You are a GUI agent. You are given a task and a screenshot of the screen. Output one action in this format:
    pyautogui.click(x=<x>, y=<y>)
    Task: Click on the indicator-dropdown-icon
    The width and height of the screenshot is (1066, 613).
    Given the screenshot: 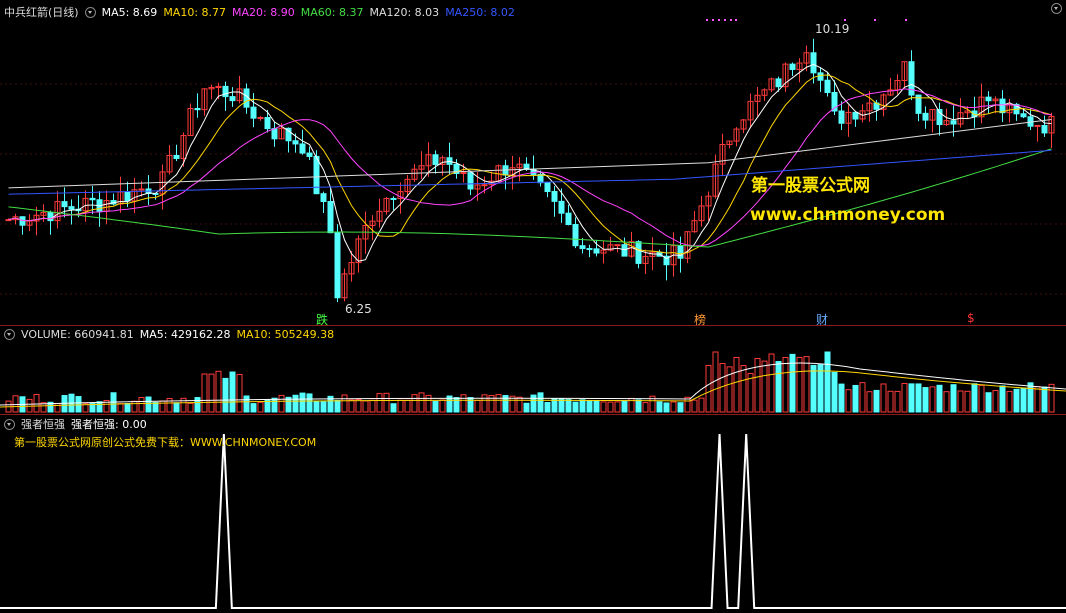 What is the action you would take?
    pyautogui.click(x=9, y=424)
    